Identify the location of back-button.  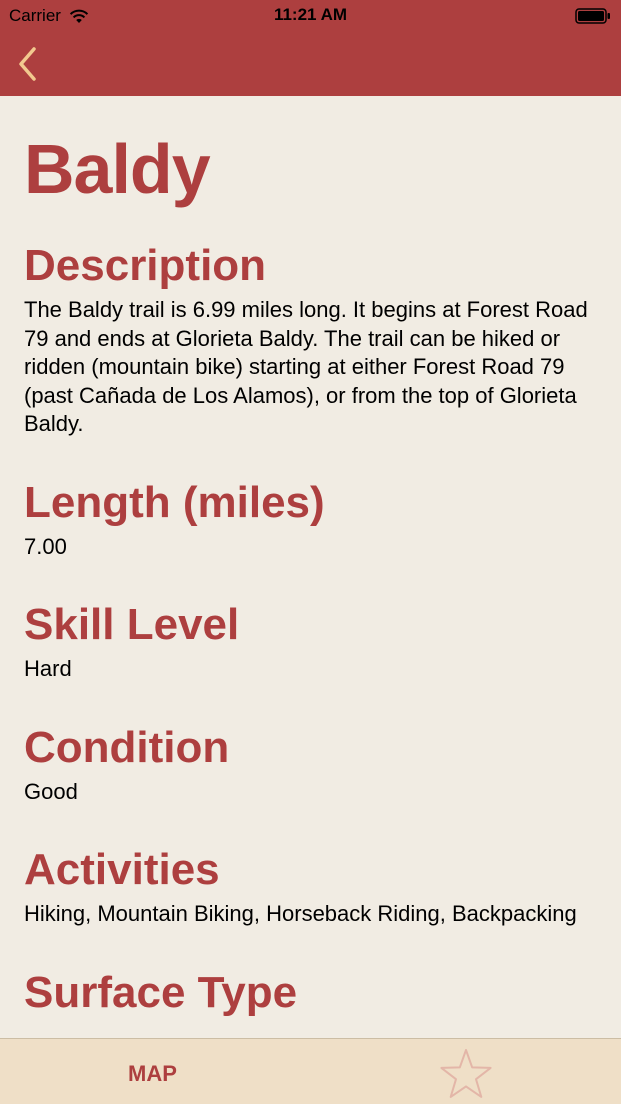
(27, 64).